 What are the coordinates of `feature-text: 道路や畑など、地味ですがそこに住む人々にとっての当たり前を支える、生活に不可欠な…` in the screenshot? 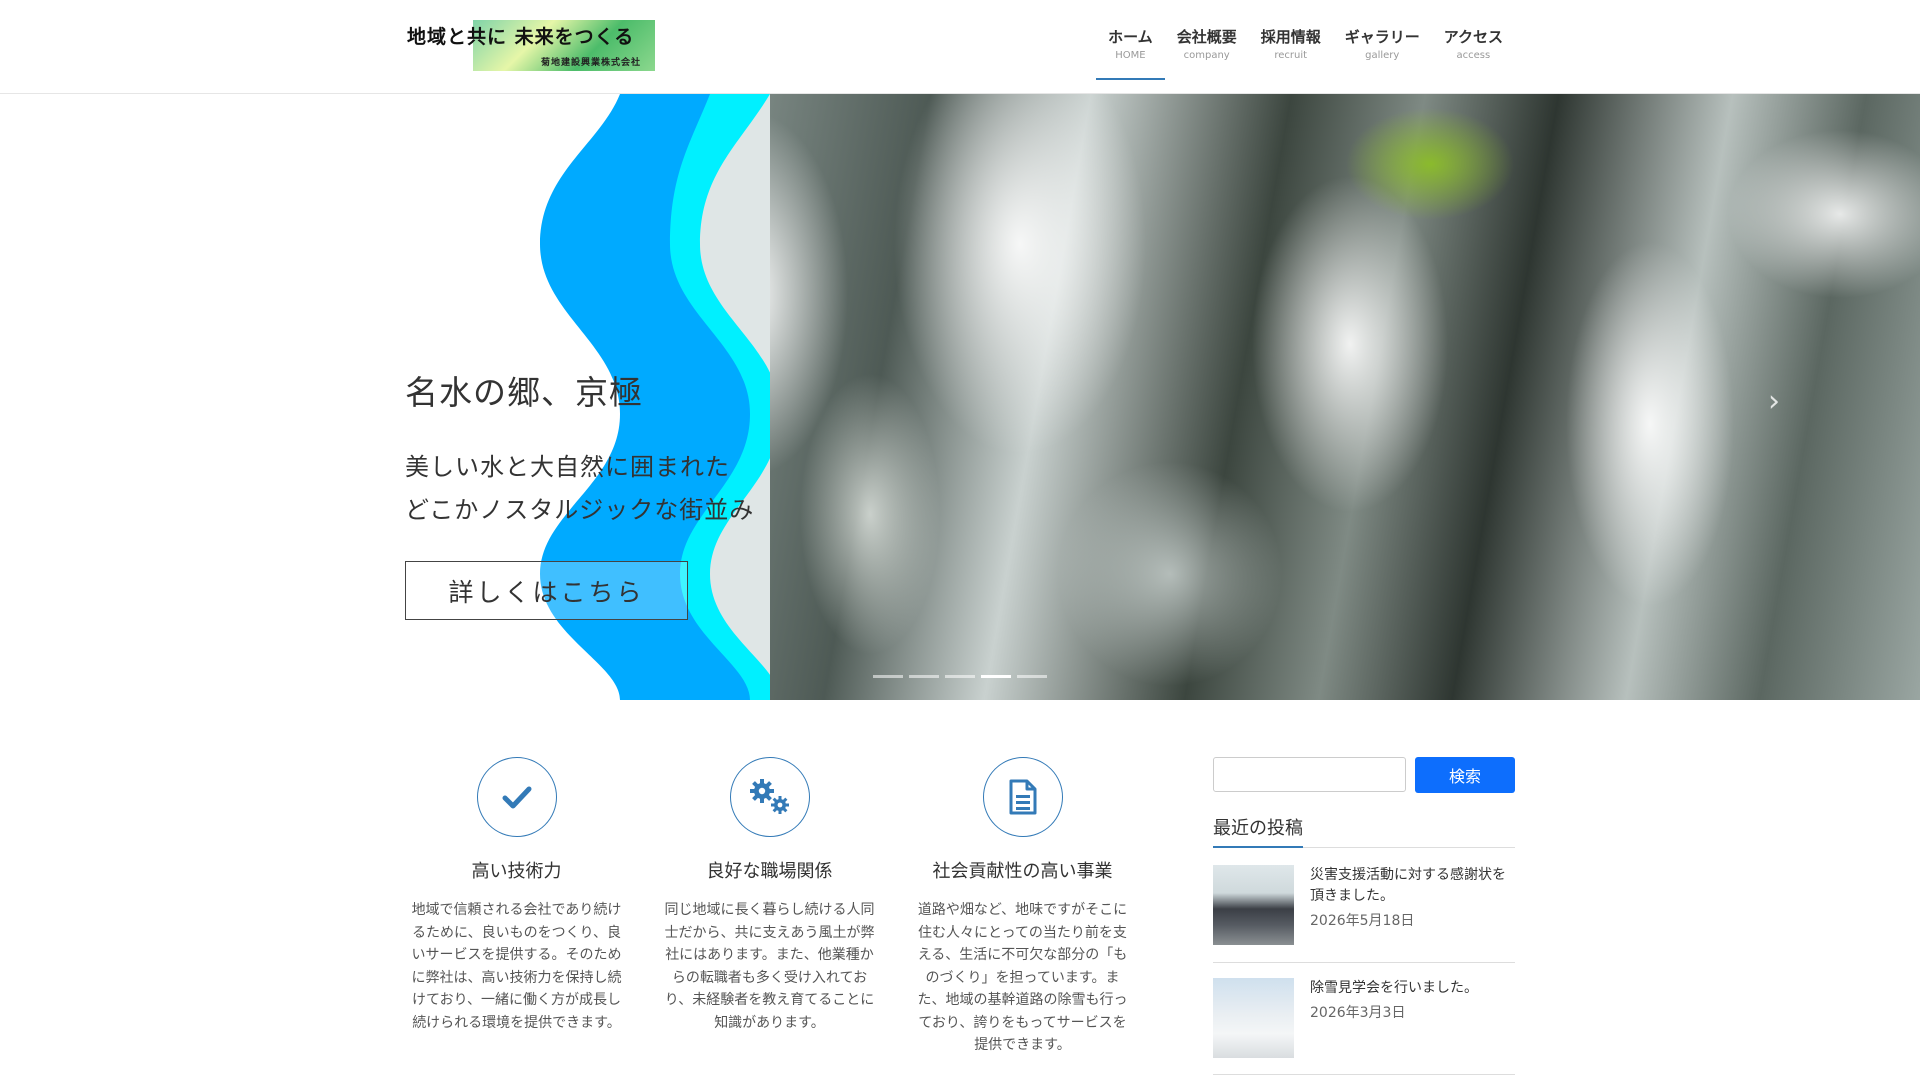 It's located at (1022, 977).